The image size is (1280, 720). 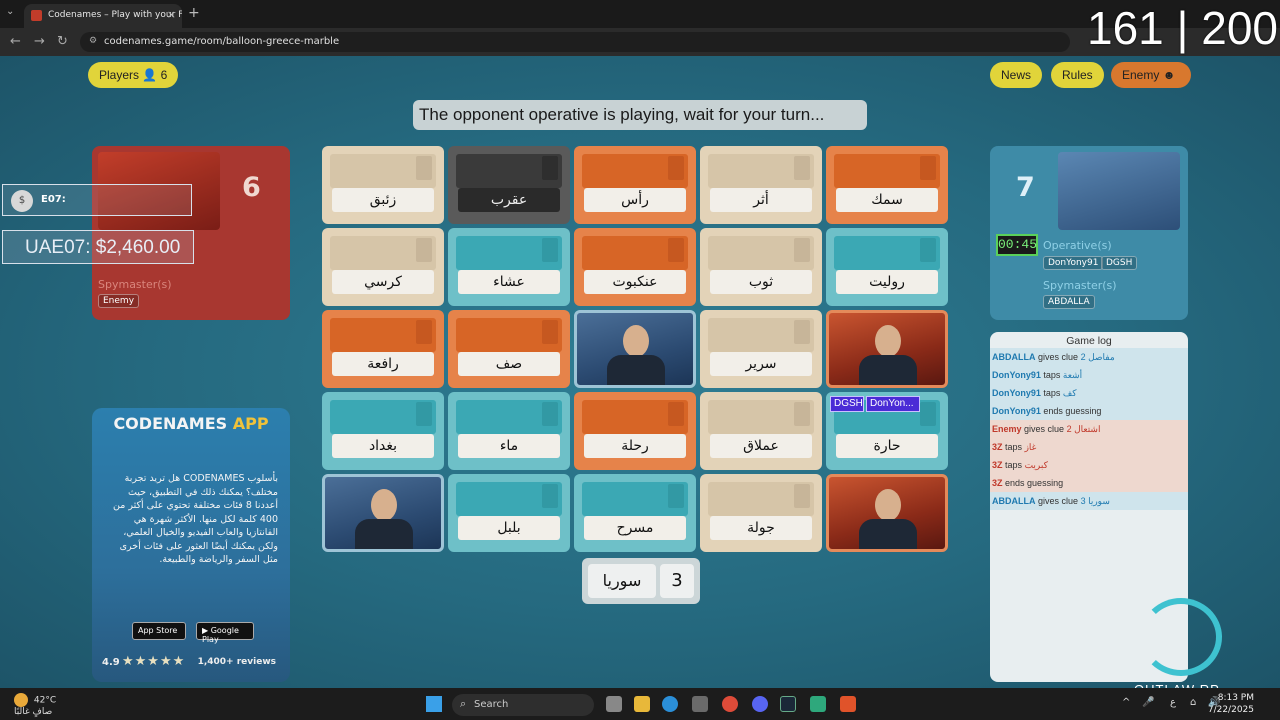 I want to click on blue-spymaster-tag: ABDALLA, so click(x=1069, y=302).